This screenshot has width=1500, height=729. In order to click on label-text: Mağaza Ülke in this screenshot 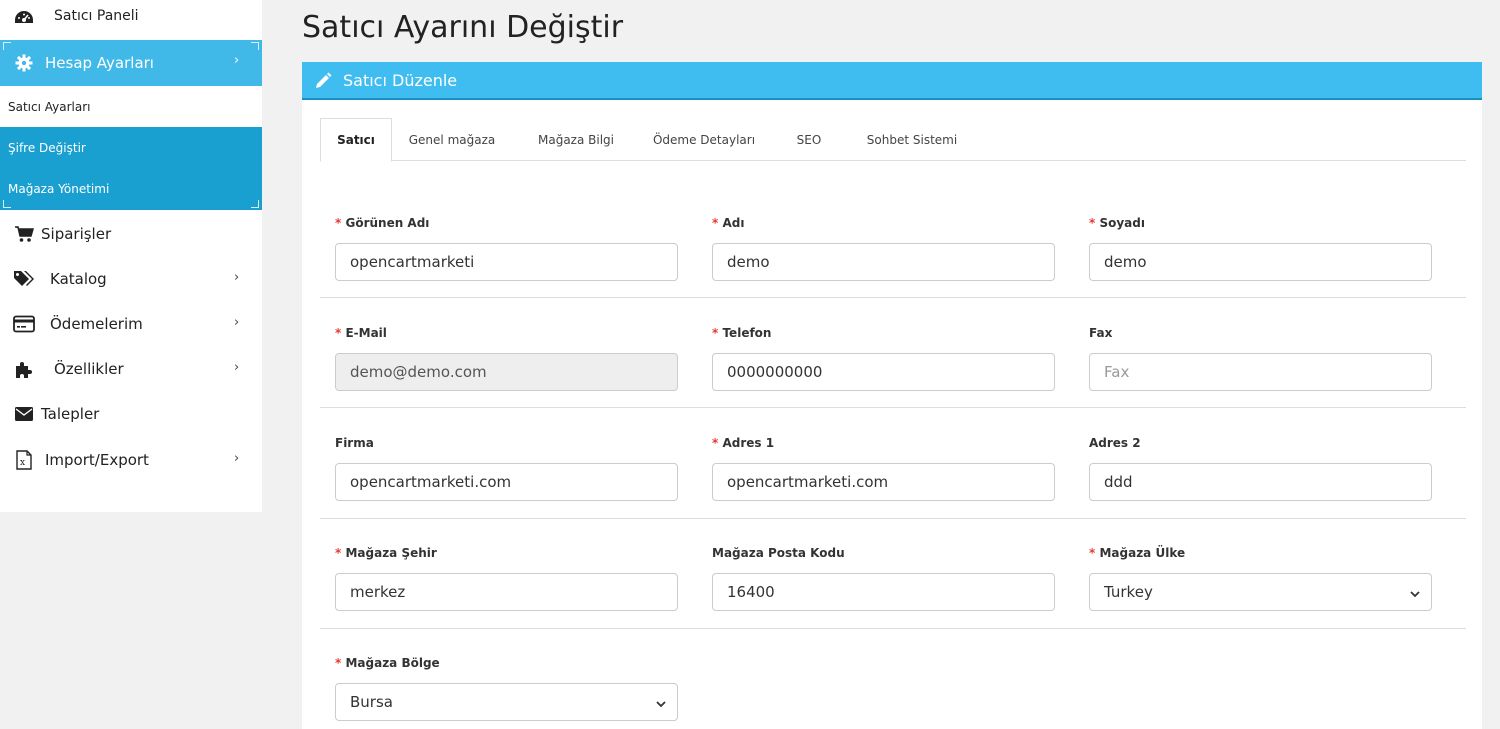, I will do `click(1142, 553)`.